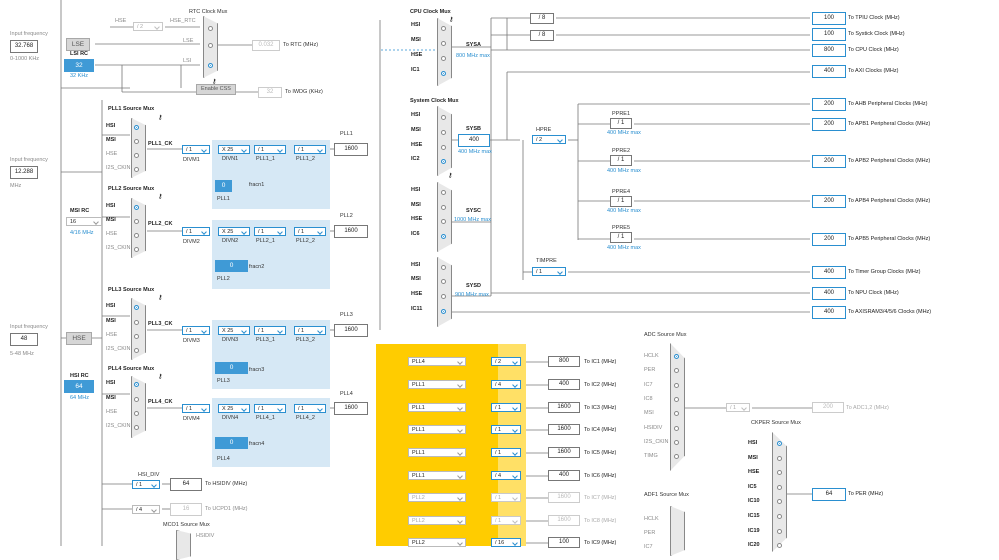 Image resolution: width=999 pixels, height=560 pixels. What do you see at coordinates (223, 186) in the screenshot?
I see `pll1-fracn-value: 0` at bounding box center [223, 186].